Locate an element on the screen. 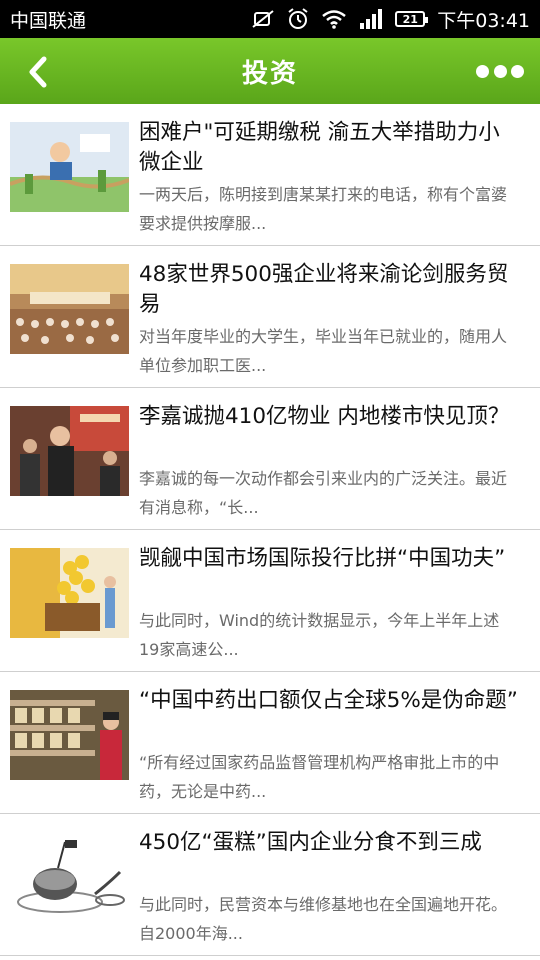  app-header: 投资 is located at coordinates (270, 71).